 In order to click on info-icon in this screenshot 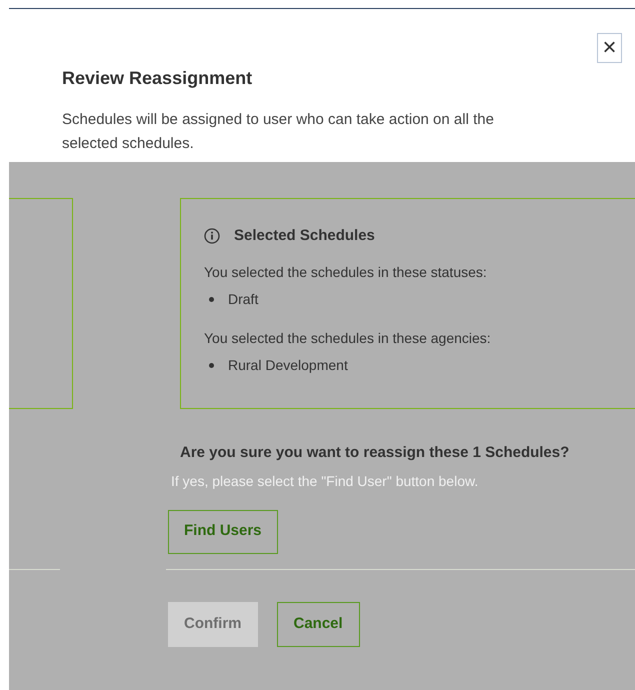, I will do `click(212, 236)`.